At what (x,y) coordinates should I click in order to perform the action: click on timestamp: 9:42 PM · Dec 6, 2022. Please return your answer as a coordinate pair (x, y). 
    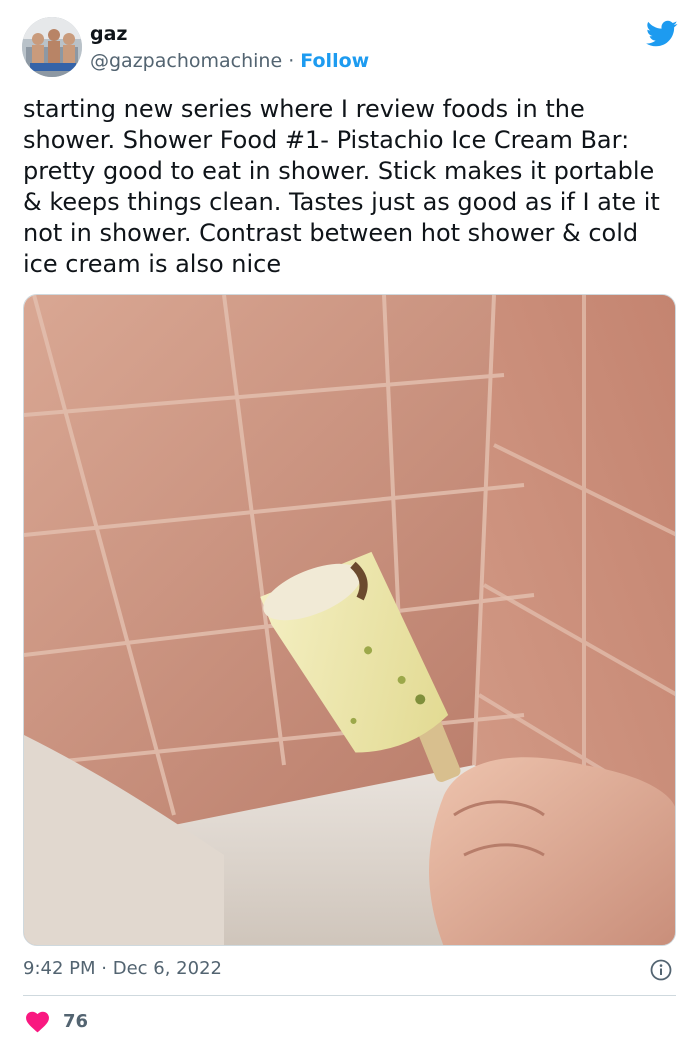
    Looking at the image, I should click on (122, 968).